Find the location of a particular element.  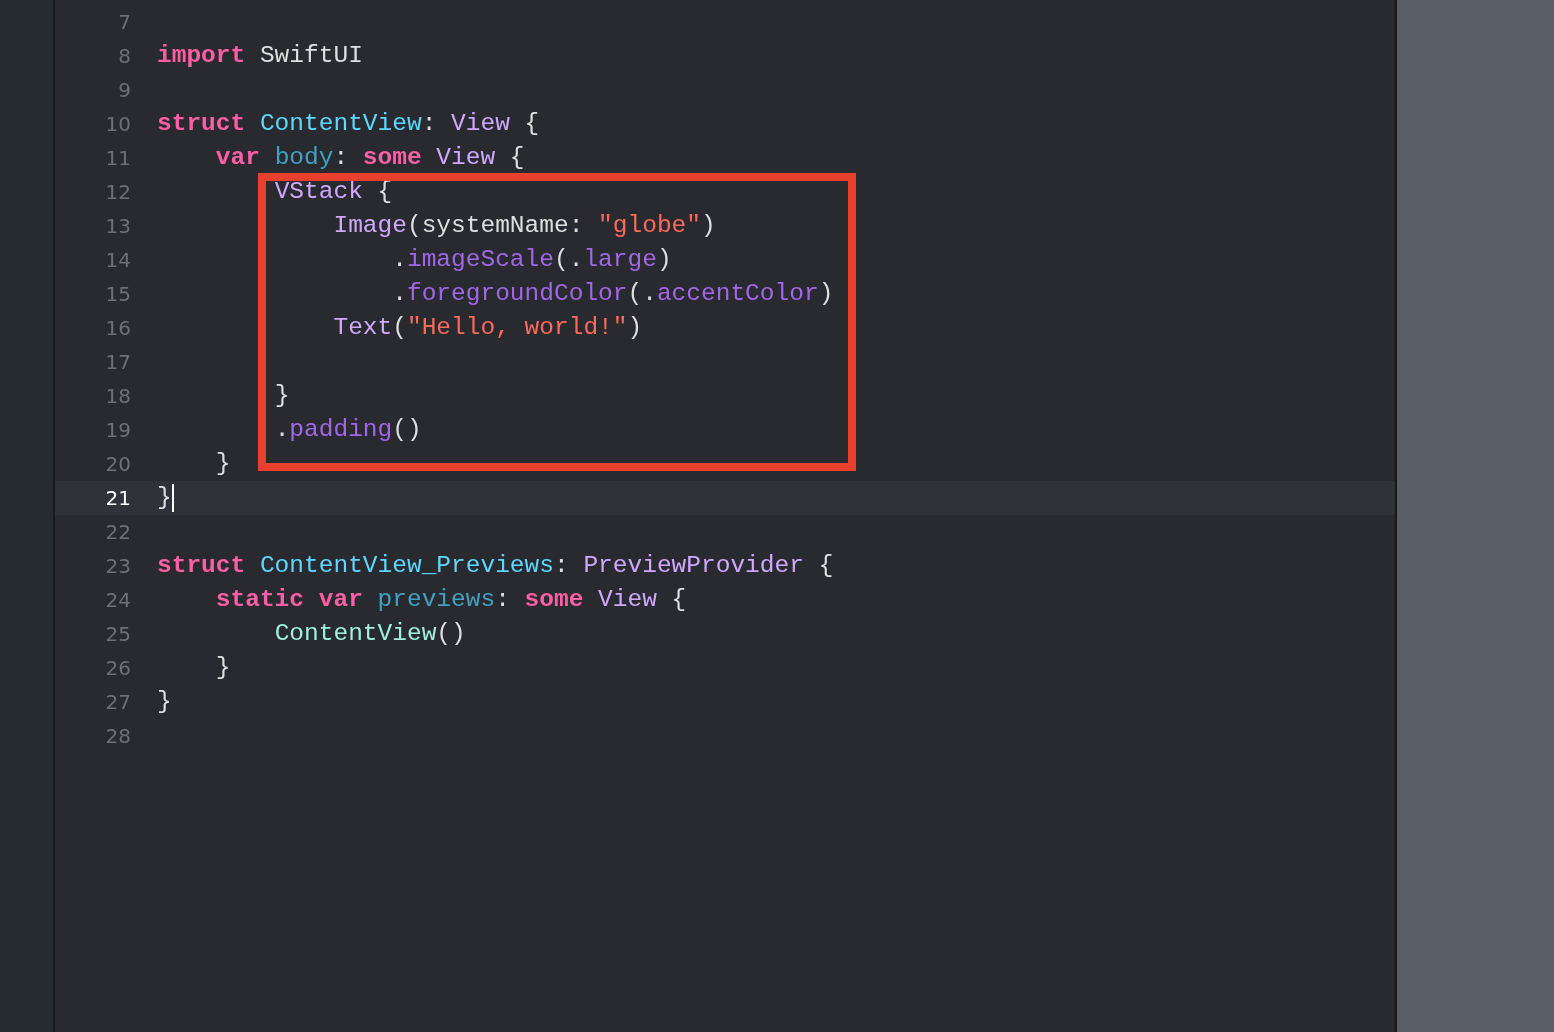

text-cursor is located at coordinates (172, 498).